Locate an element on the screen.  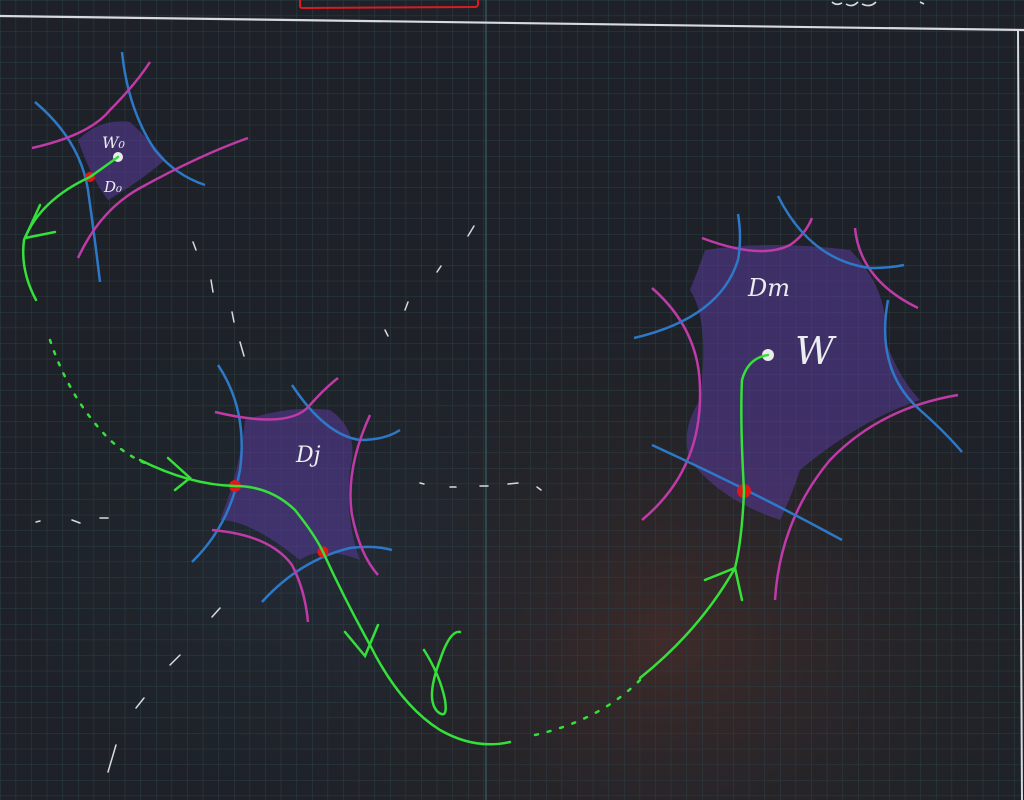
label-d0: D₀ is located at coordinates (112, 187).